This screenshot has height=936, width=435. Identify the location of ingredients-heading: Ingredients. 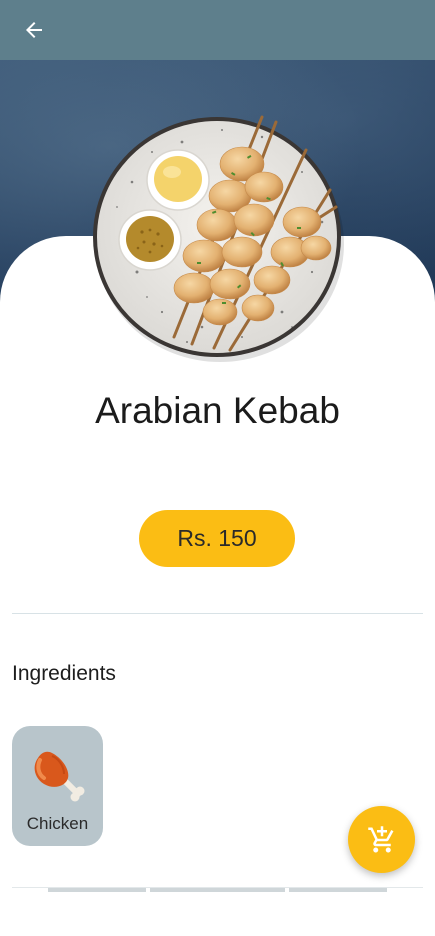
(64, 673).